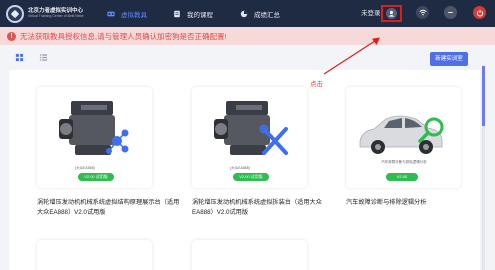  I want to click on nav-item-virtual-teaching-aids: 虚拟教具, so click(127, 13).